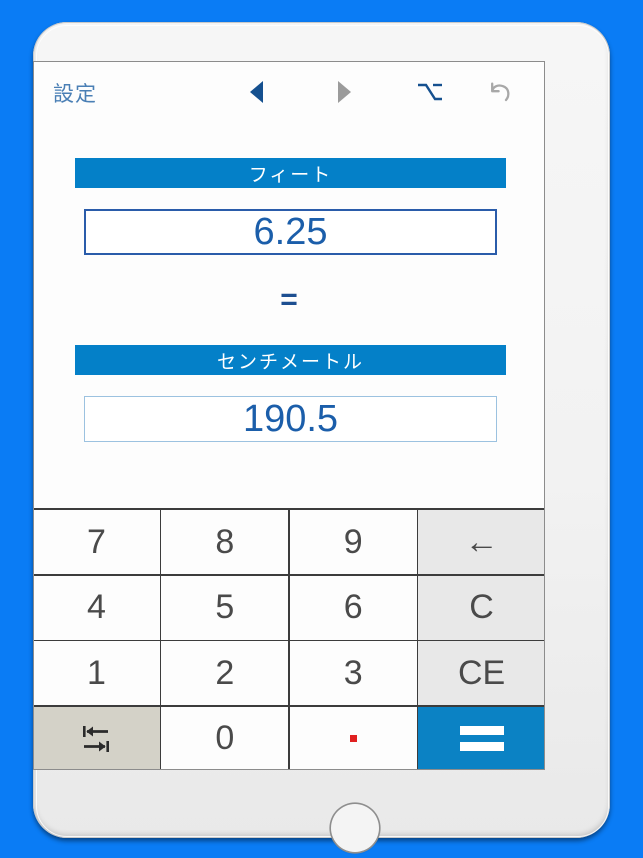 This screenshot has height=858, width=643. I want to click on key-9: 9, so click(353, 542).